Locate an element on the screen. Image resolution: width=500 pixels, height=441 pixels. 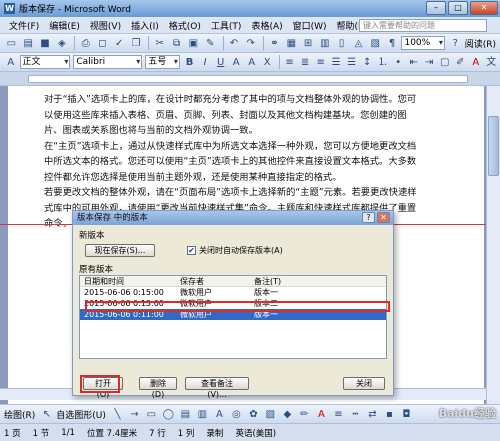
auto-save-checkbox: ✔ is located at coordinates (191, 250).